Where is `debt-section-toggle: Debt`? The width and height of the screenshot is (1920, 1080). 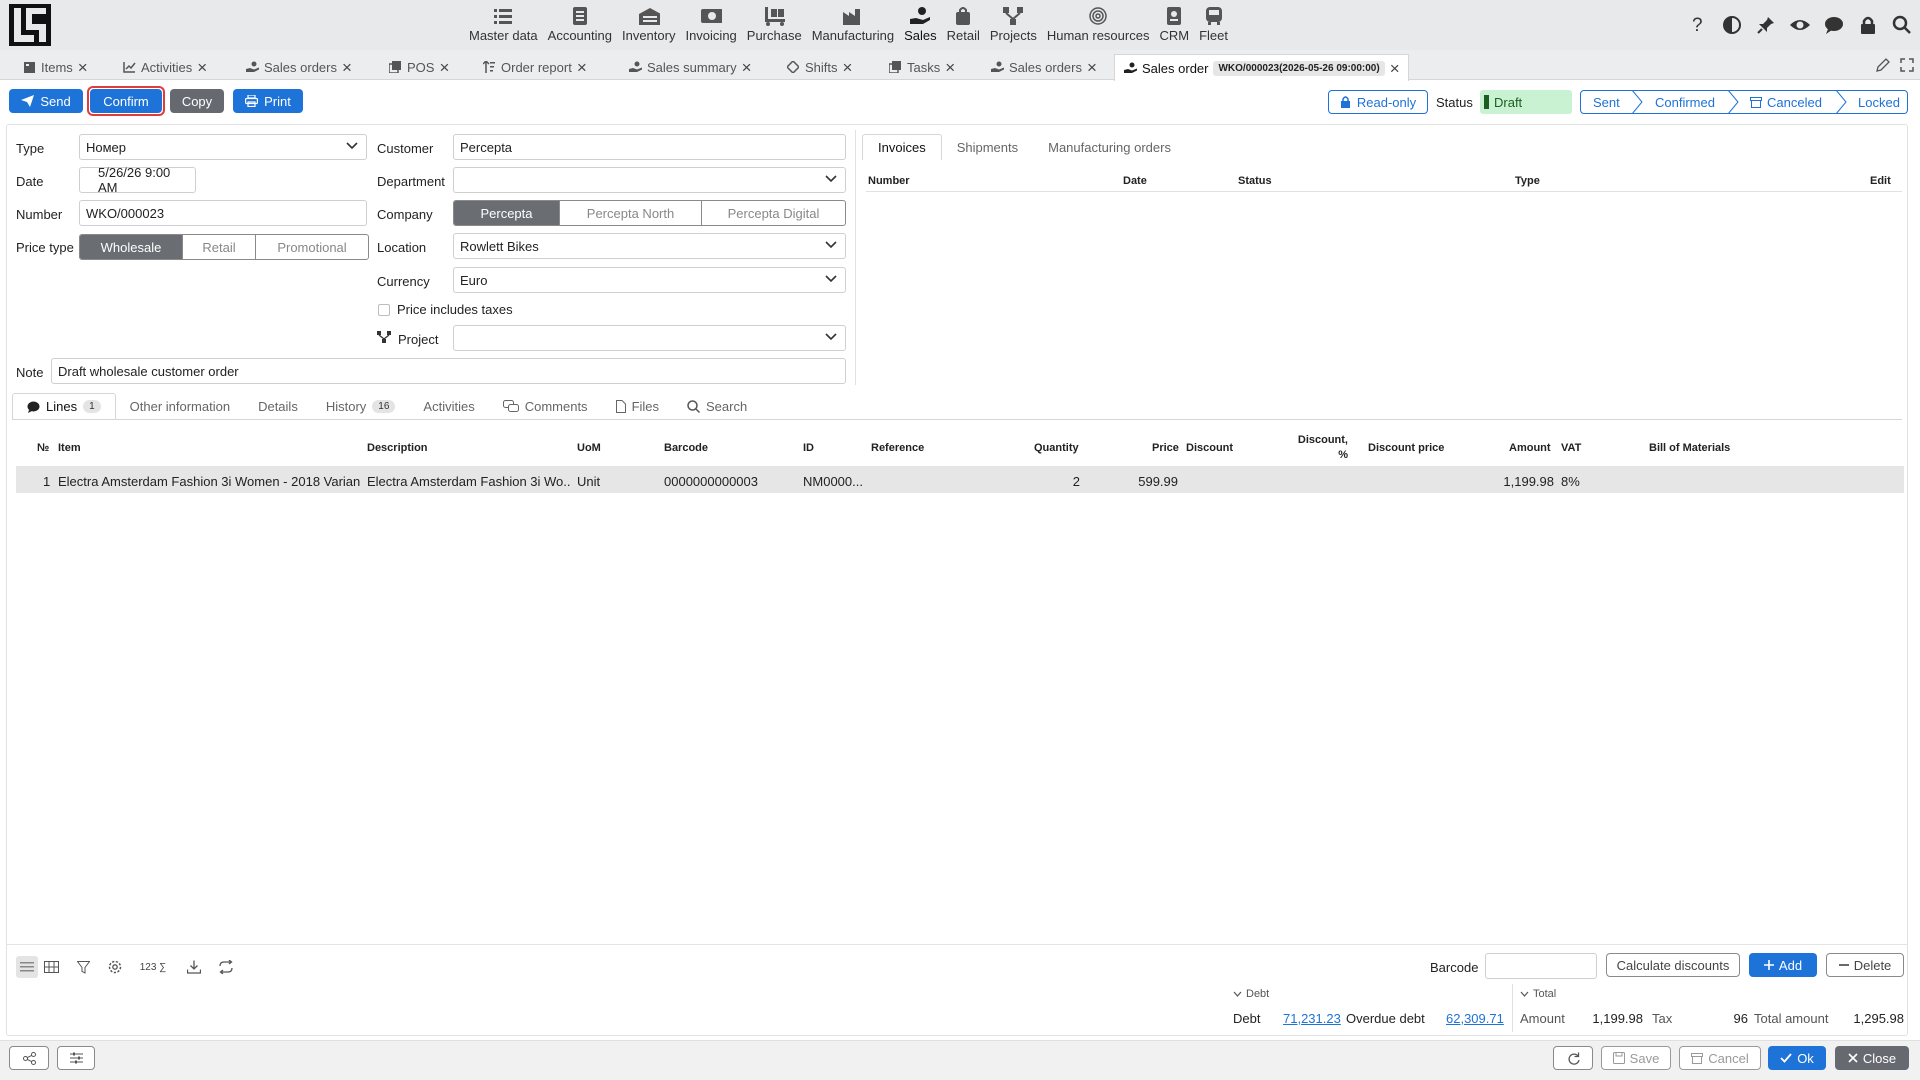 debt-section-toggle: Debt is located at coordinates (1251, 994).